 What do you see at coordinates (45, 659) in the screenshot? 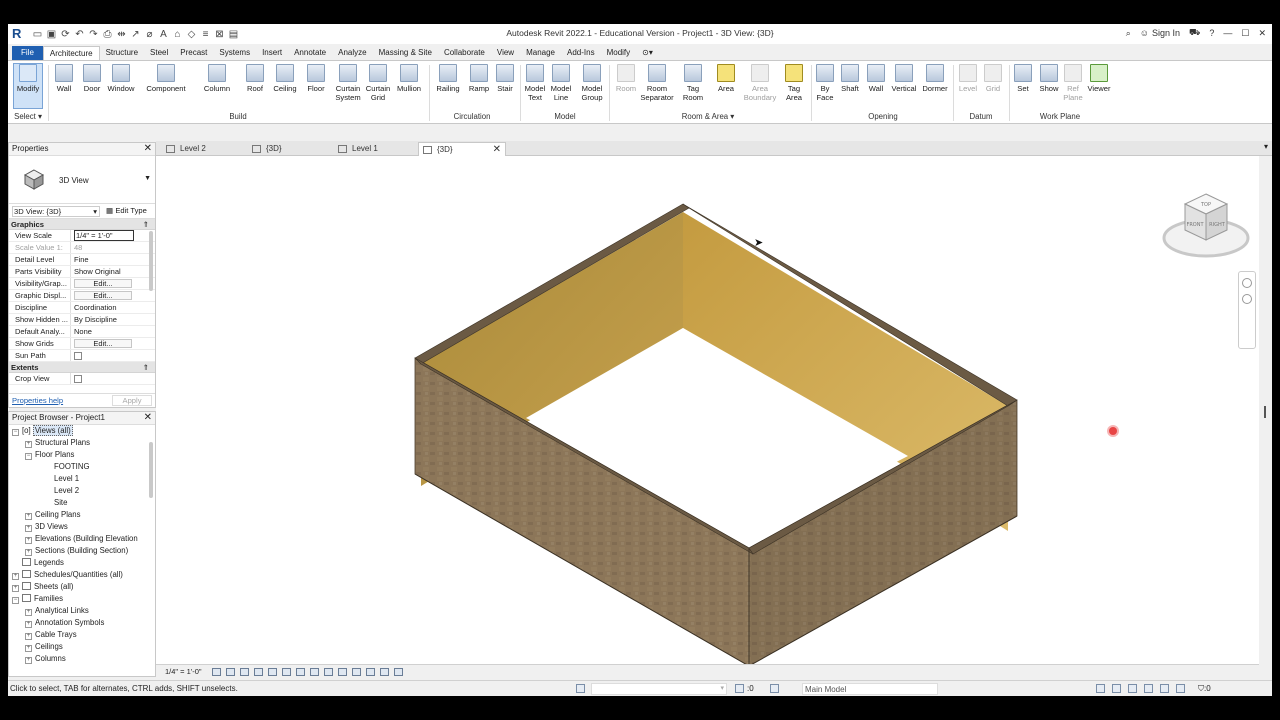
I see `tree-columns: + Columns` at bounding box center [45, 659].